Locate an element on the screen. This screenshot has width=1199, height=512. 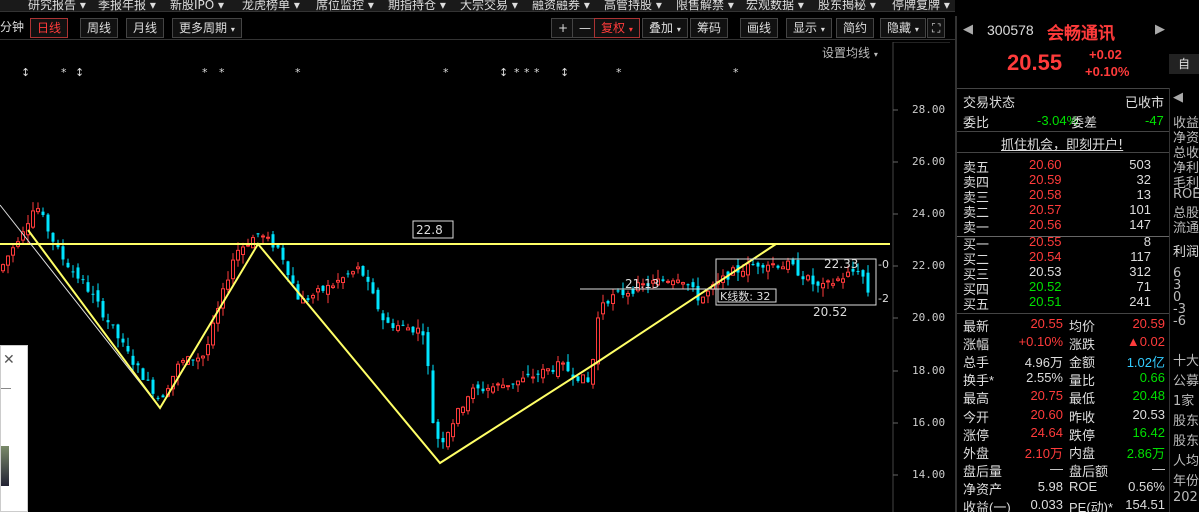
stat-label: 收益(一) is located at coordinates (987, 506).